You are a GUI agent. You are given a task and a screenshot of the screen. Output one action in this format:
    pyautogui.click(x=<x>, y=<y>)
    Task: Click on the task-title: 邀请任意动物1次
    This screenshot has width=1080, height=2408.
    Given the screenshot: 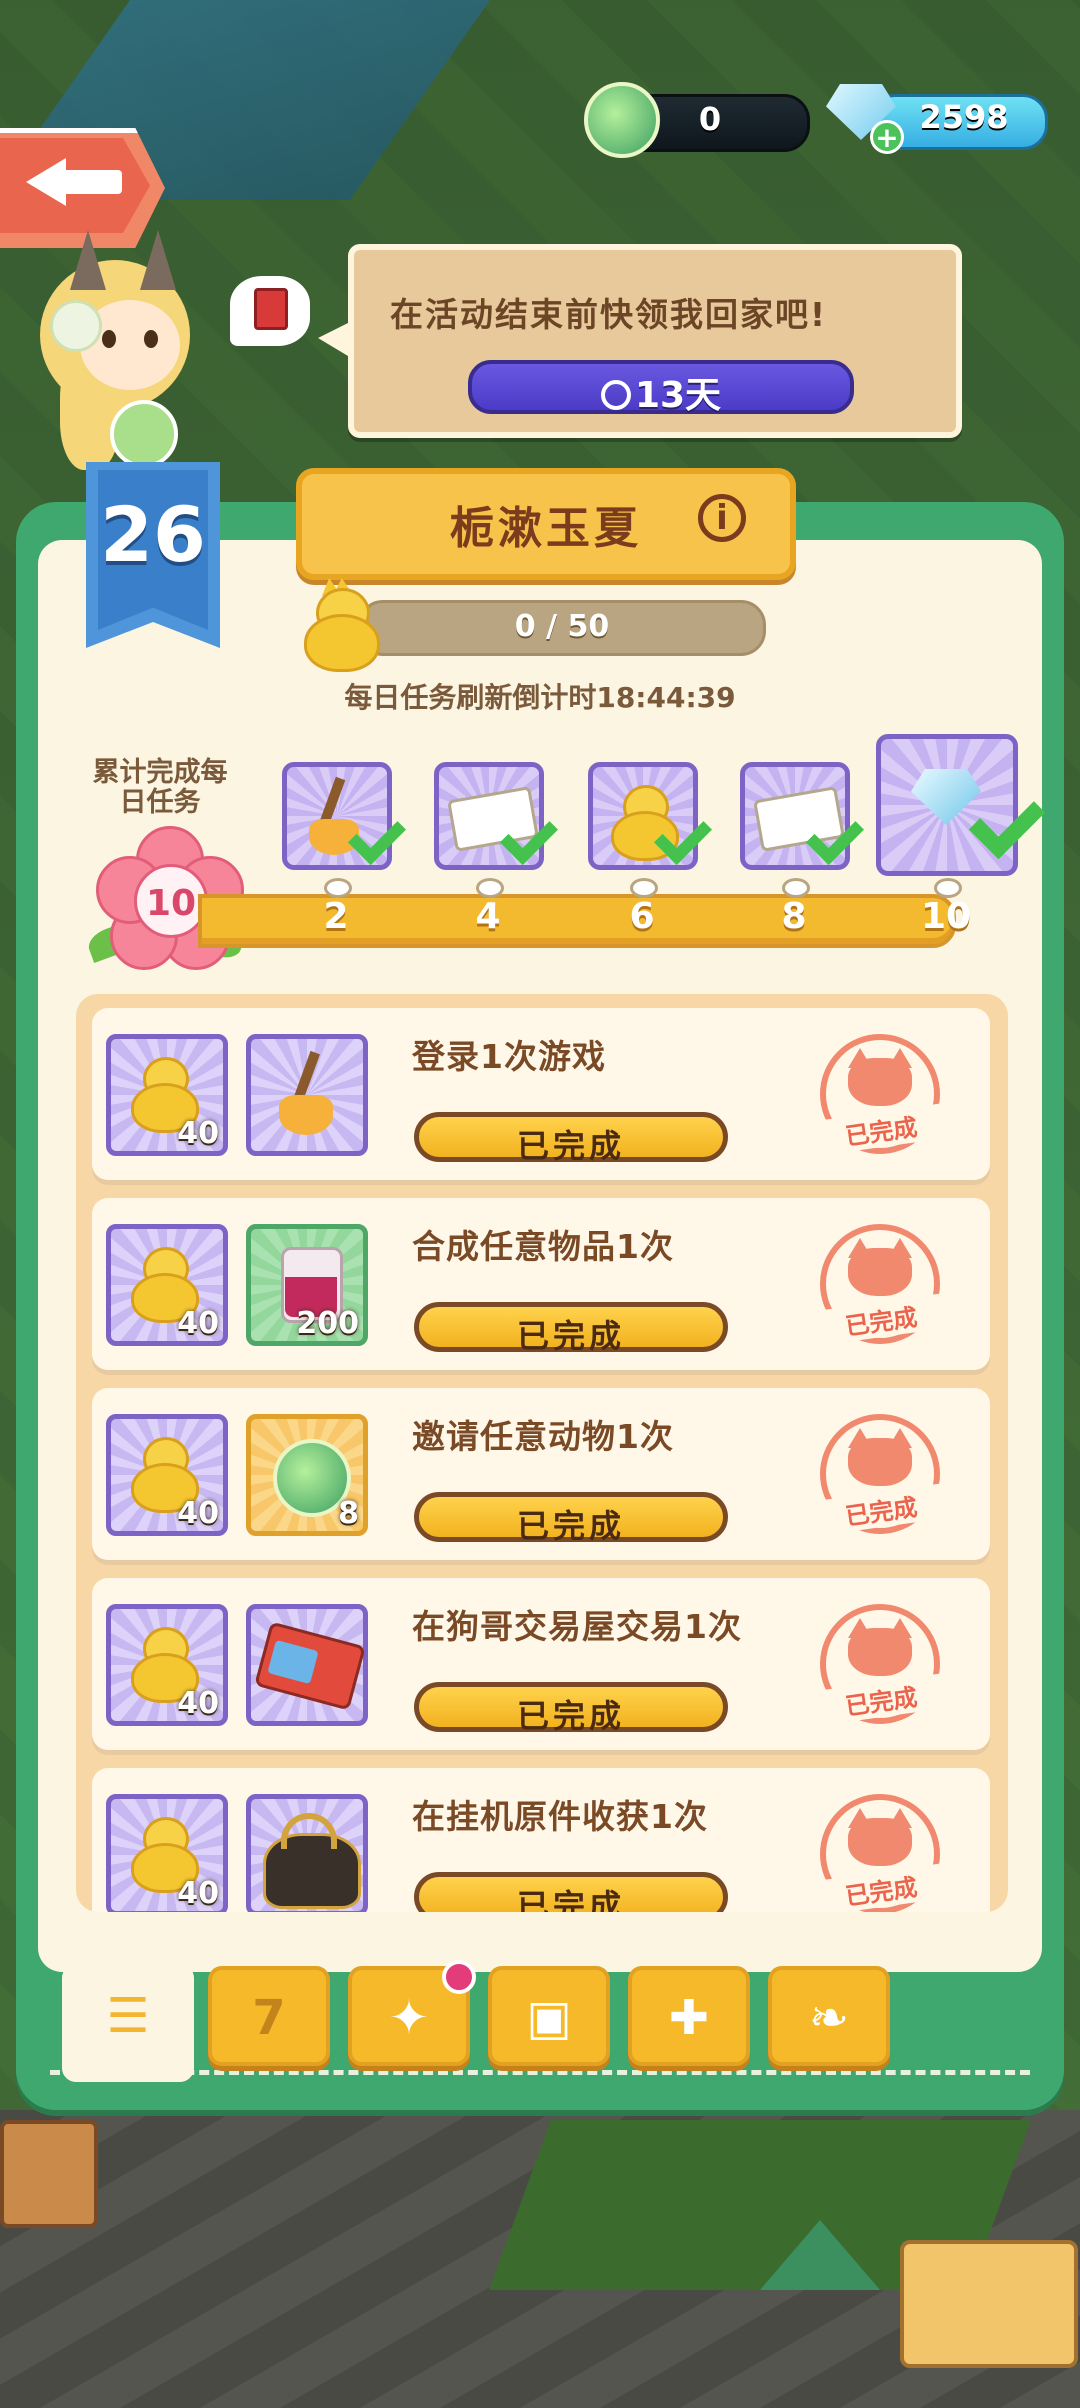 What is the action you would take?
    pyautogui.click(x=543, y=1436)
    